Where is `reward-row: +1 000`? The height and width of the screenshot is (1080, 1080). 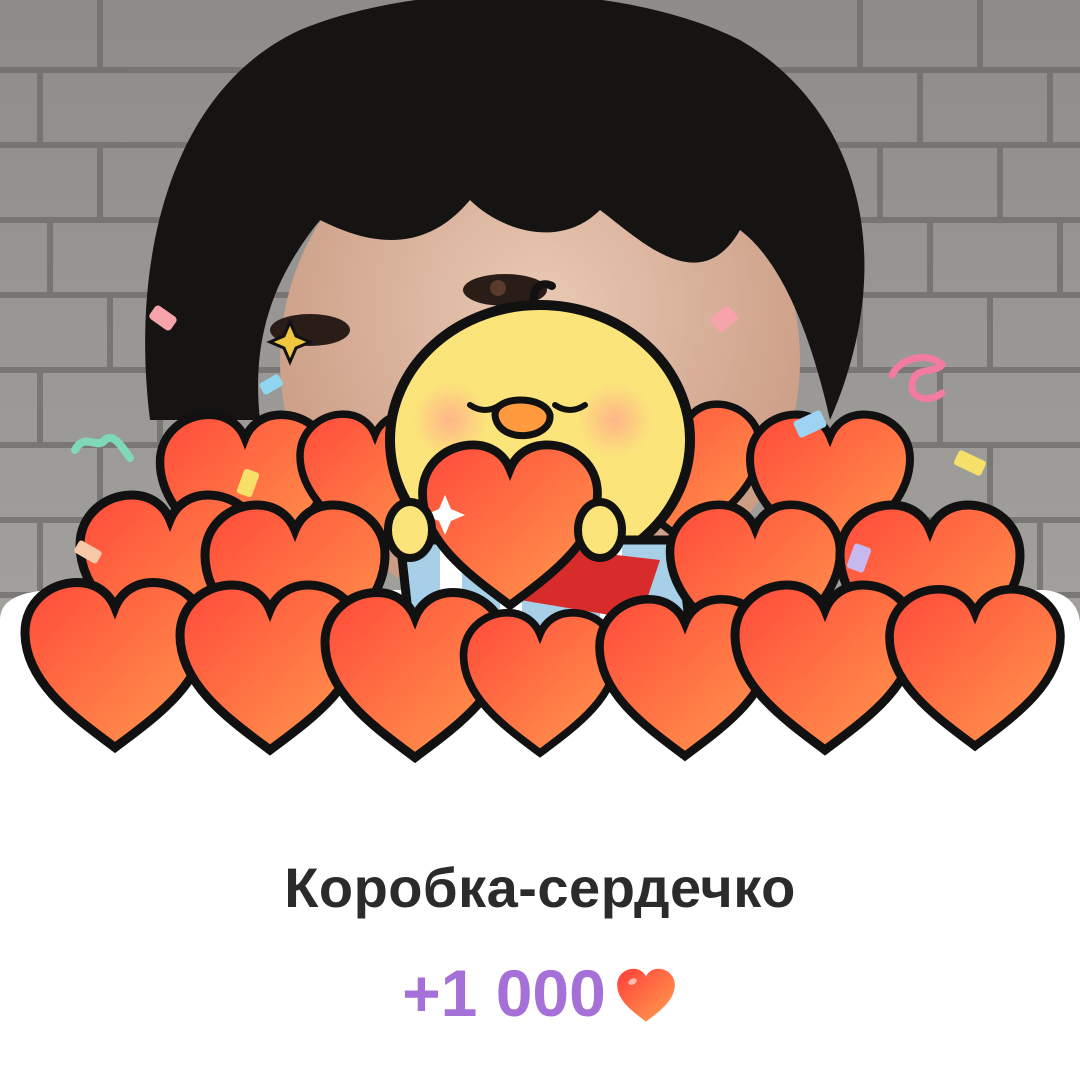
reward-row: +1 000 is located at coordinates (540, 993).